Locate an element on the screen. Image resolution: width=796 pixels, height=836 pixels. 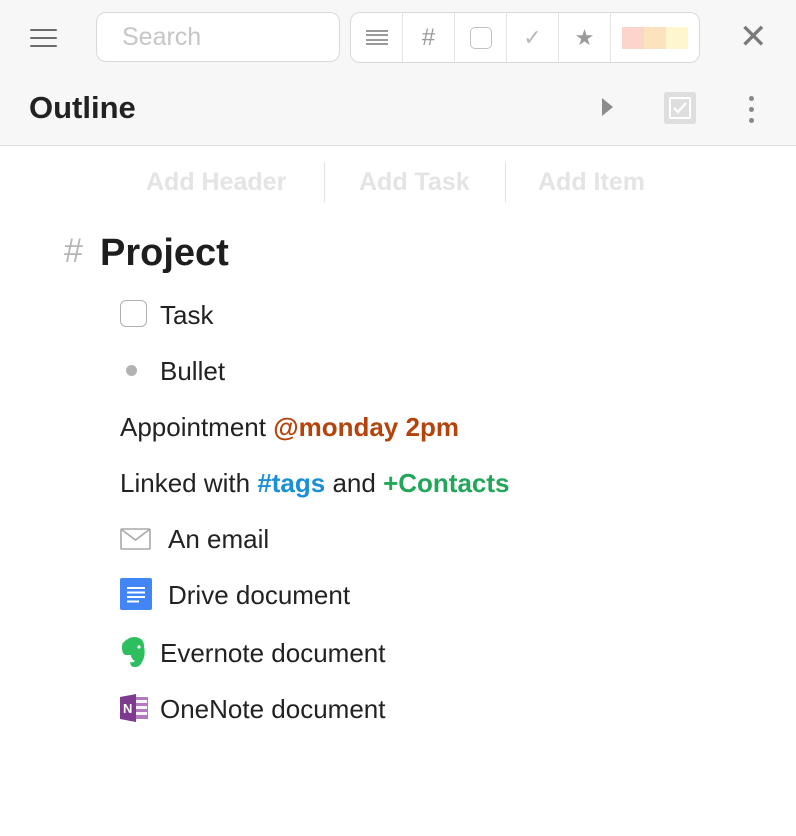
evernote-icon is located at coordinates (133, 652).